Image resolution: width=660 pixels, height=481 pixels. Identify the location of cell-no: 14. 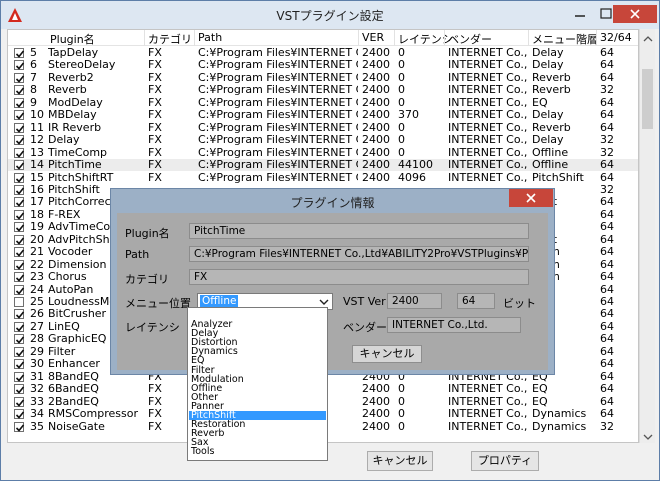
(37, 165).